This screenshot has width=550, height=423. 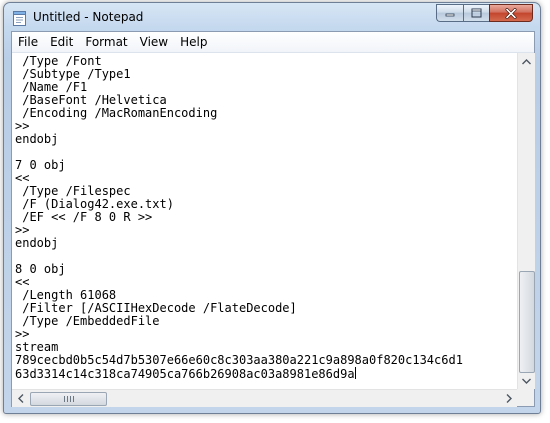 What do you see at coordinates (61, 42) in the screenshot?
I see `menu-edit: Edit` at bounding box center [61, 42].